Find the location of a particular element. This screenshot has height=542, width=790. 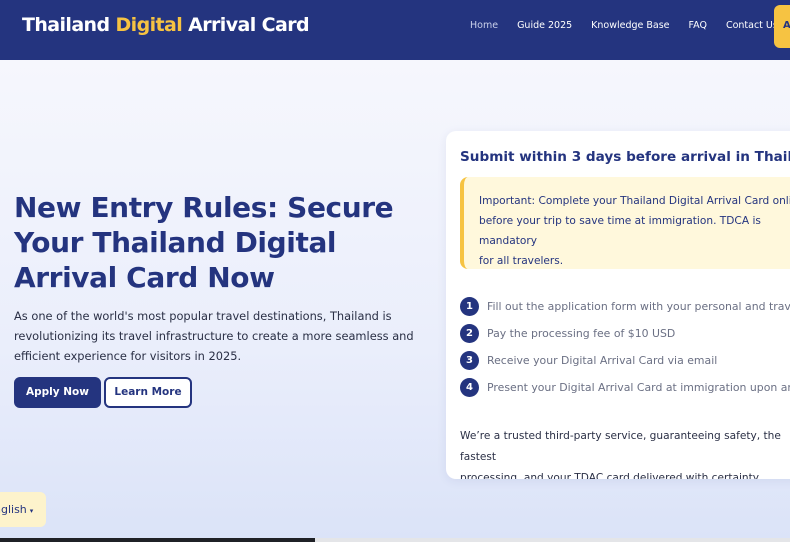

site-logo: Thailand Digital Arrival Card is located at coordinates (166, 25).